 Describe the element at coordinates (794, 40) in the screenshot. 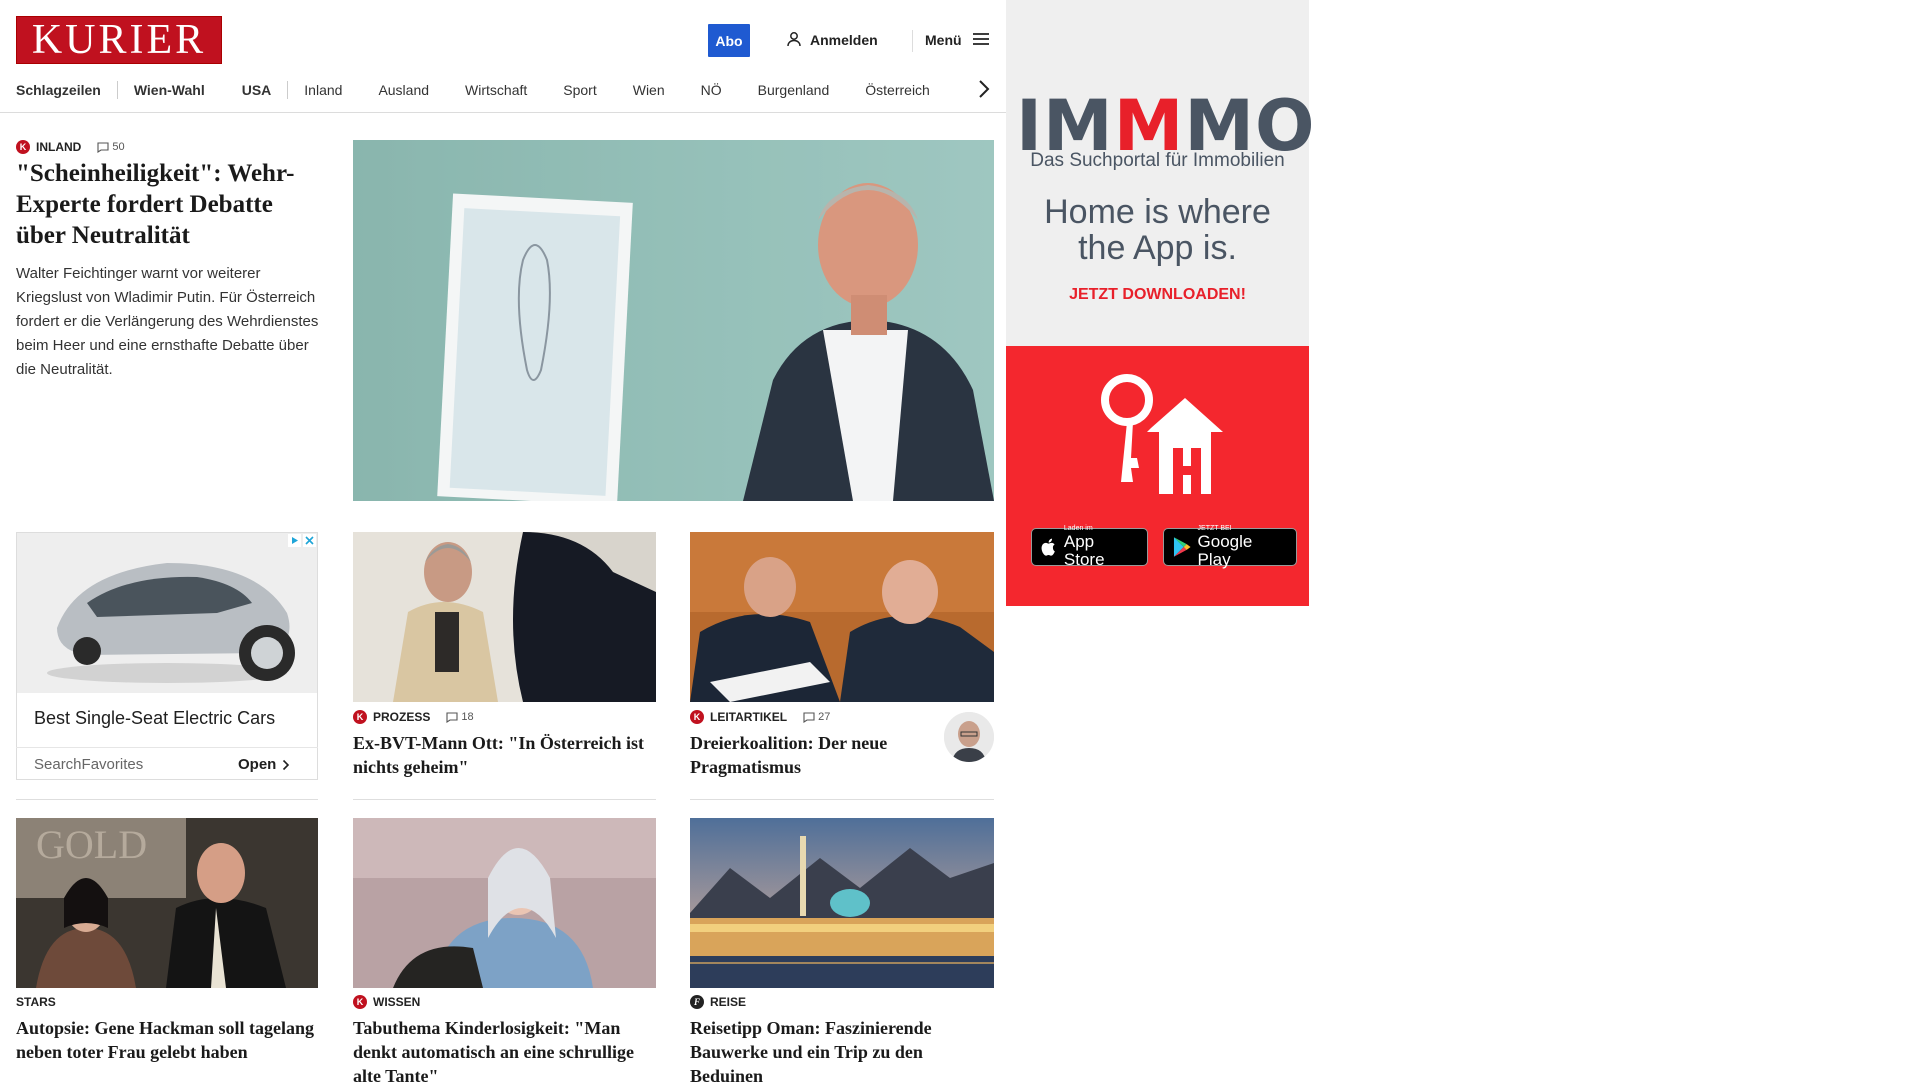

I see `user-icon` at that location.